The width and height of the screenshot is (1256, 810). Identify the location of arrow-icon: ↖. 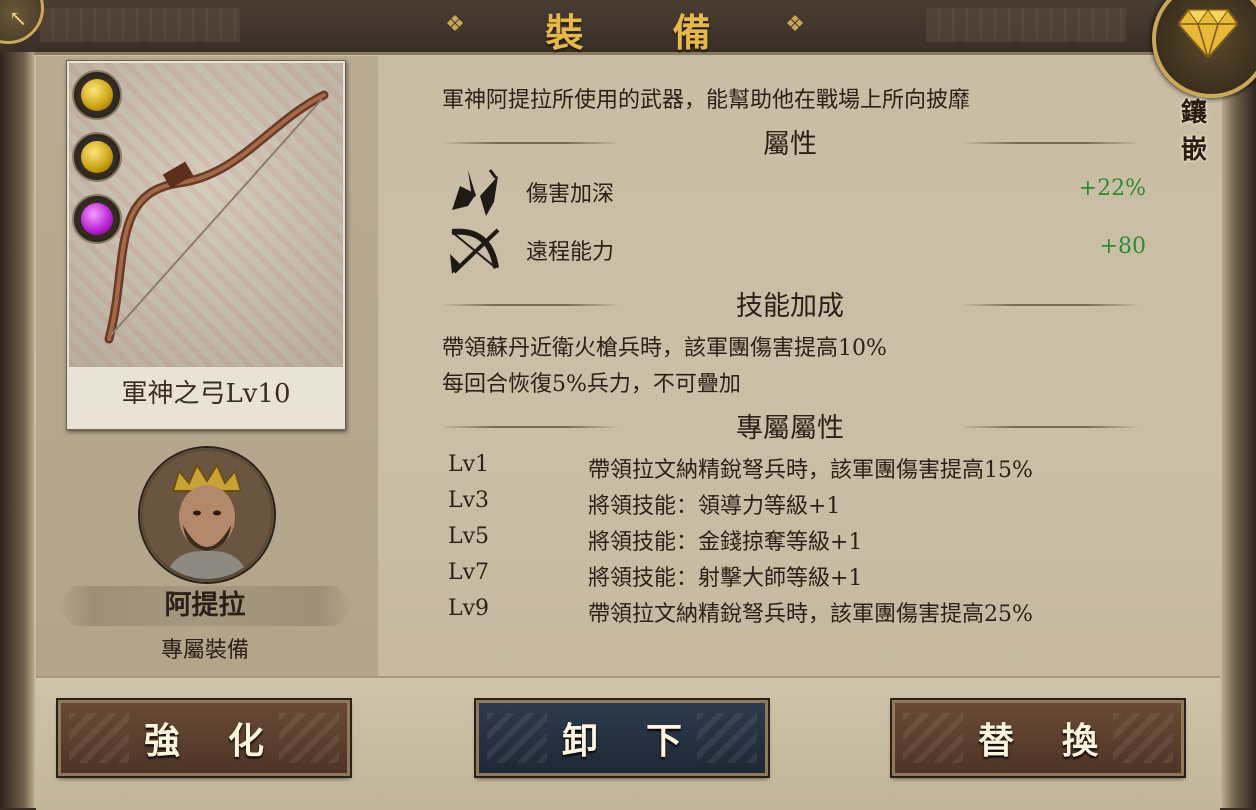
(18, 19).